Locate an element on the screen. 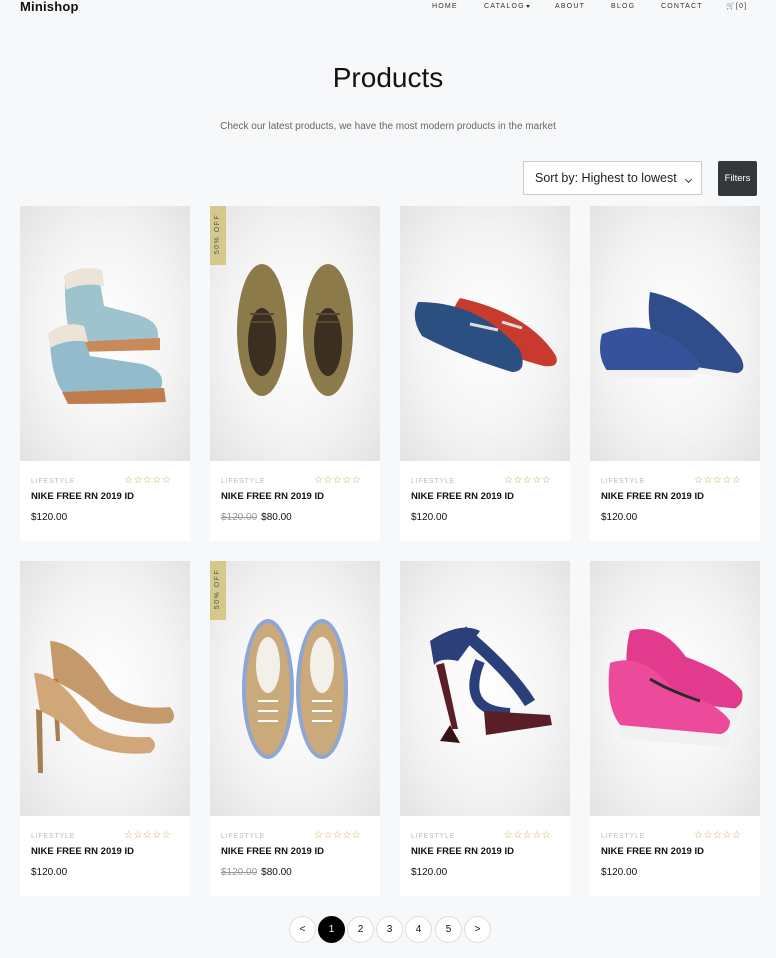 The height and width of the screenshot is (958, 776). nav-contact: CONTACT is located at coordinates (682, 7).